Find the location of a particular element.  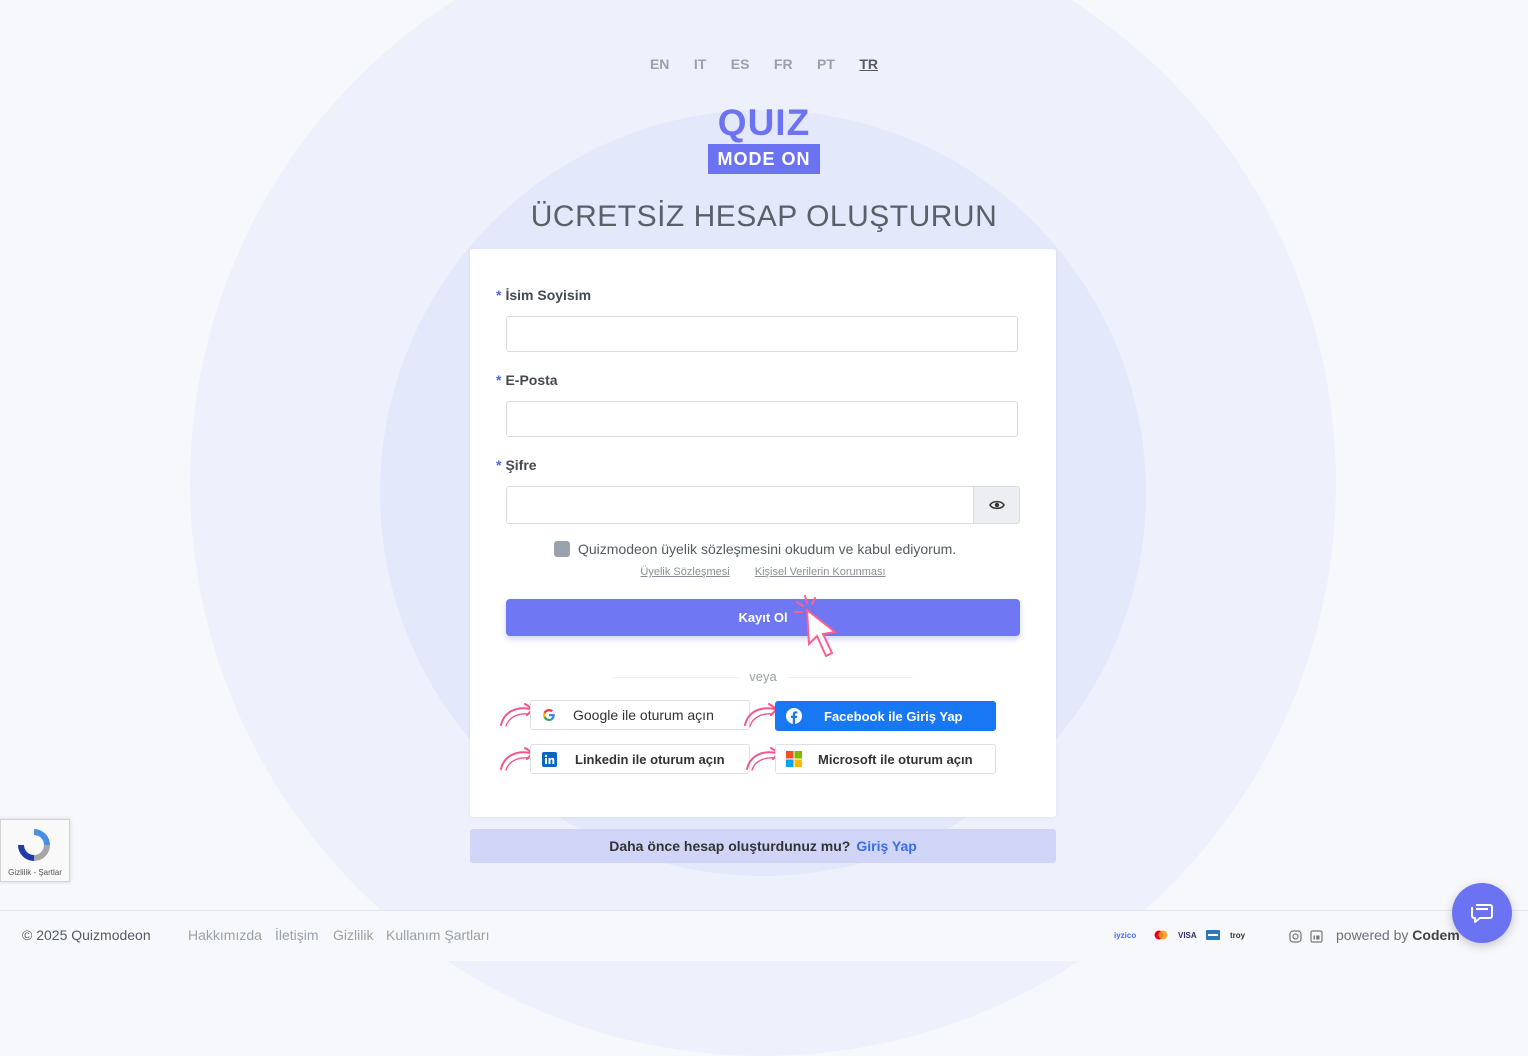

password-group is located at coordinates (763, 505).